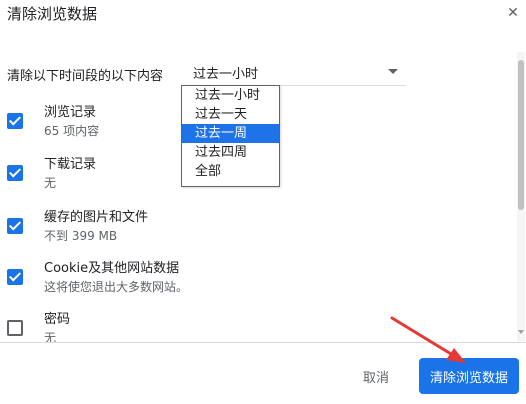  Describe the element at coordinates (96, 217) in the screenshot. I see `item-title: 缓存的图片和文件` at that location.